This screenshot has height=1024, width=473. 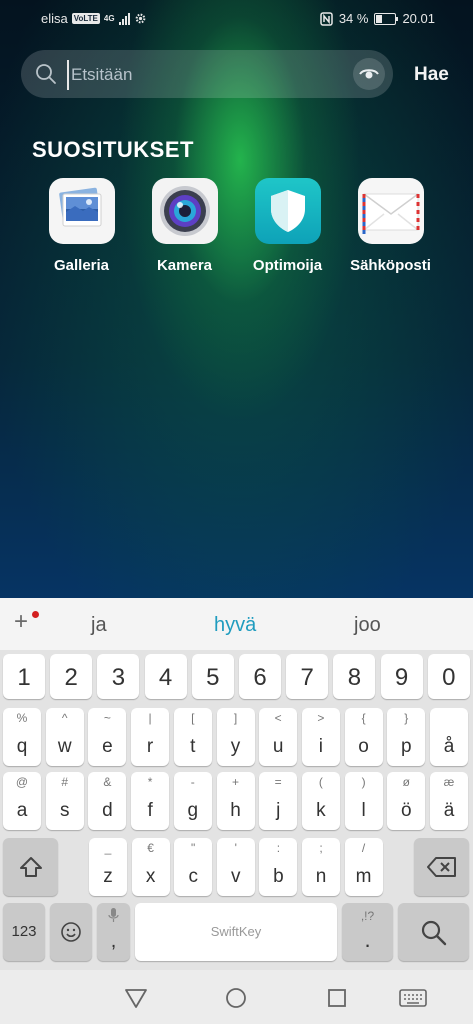 What do you see at coordinates (108, 867) in the screenshot?
I see `letter-key: _ z` at bounding box center [108, 867].